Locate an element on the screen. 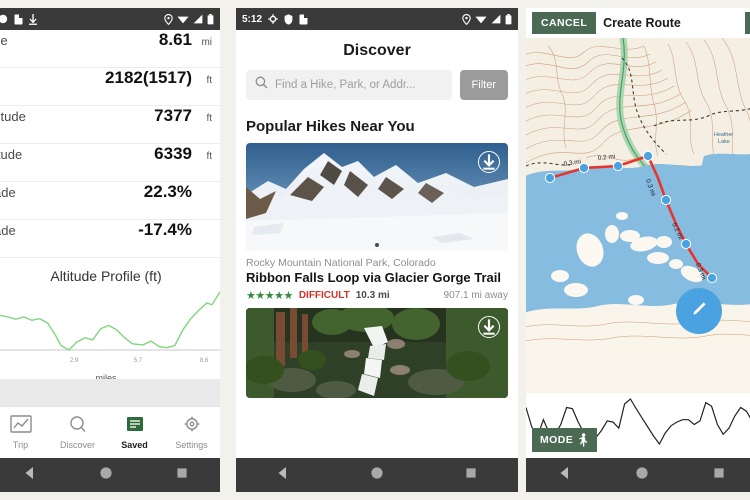 This screenshot has width=750, height=500. hike-card is located at coordinates (377, 355).